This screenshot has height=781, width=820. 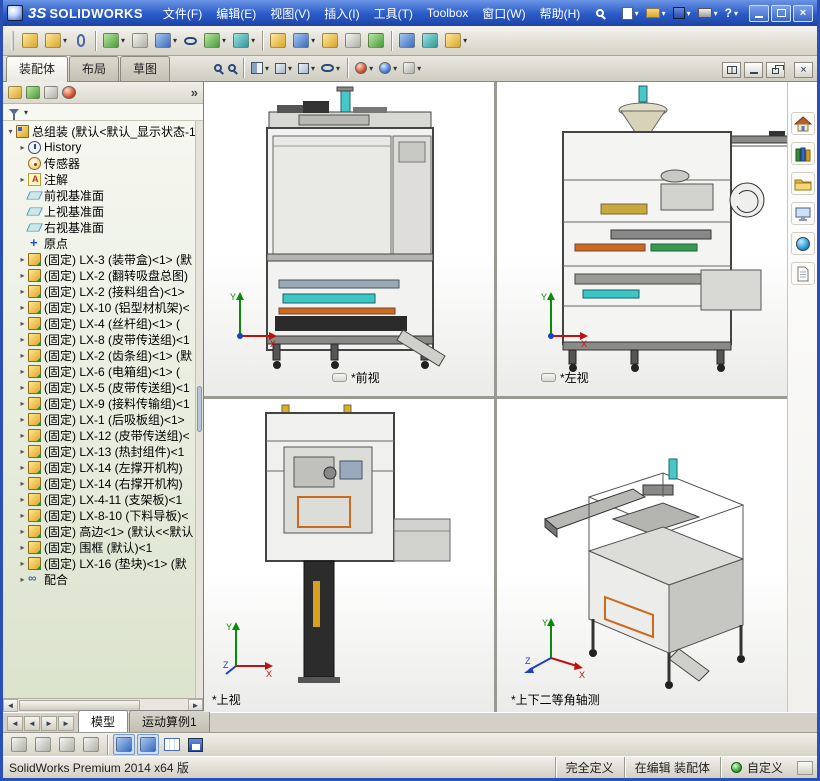 What do you see at coordinates (145, 68) in the screenshot?
I see `tab-sketch: 草图` at bounding box center [145, 68].